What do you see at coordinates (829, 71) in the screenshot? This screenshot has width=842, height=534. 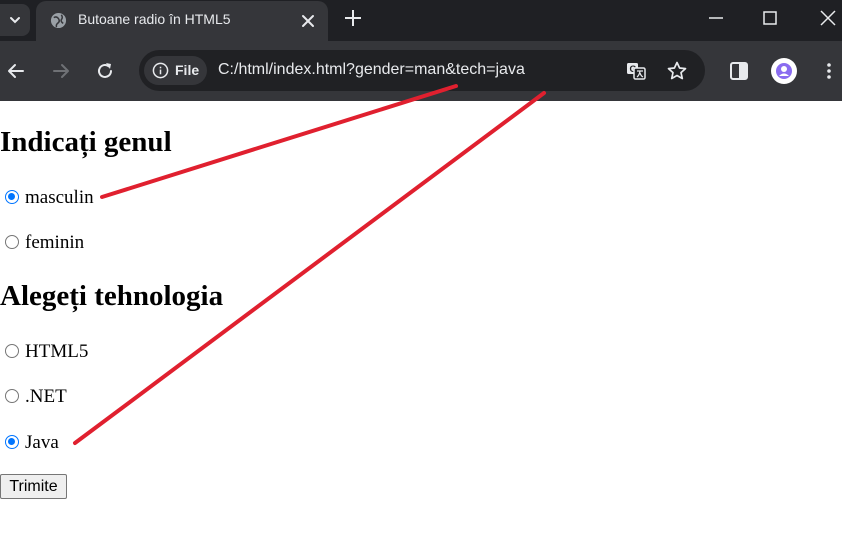 I see `menu-dots-icon` at bounding box center [829, 71].